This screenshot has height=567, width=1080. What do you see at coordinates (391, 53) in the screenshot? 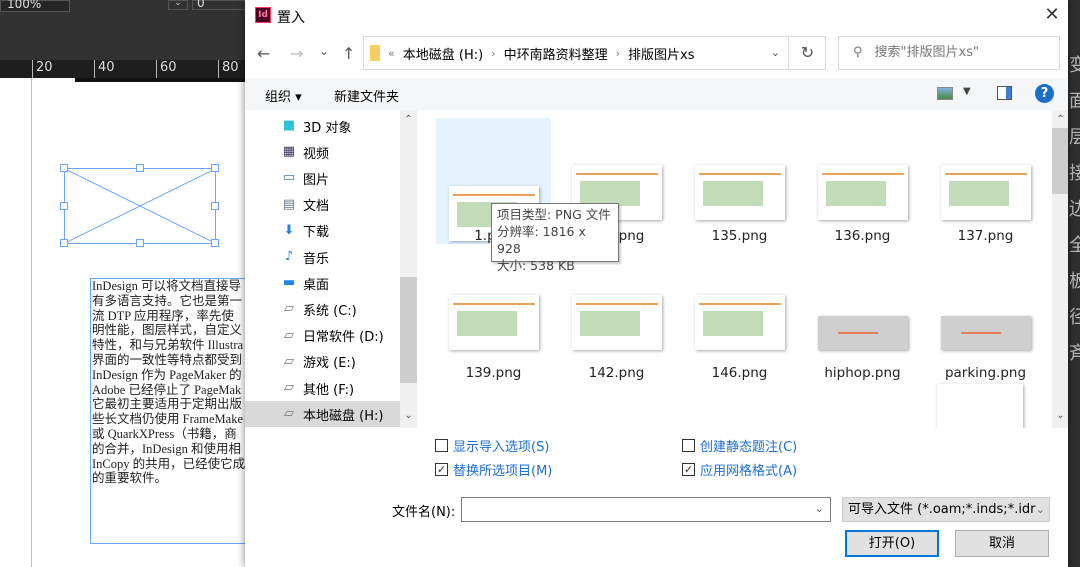
I see `breadcrumb-overflow: «` at bounding box center [391, 53].